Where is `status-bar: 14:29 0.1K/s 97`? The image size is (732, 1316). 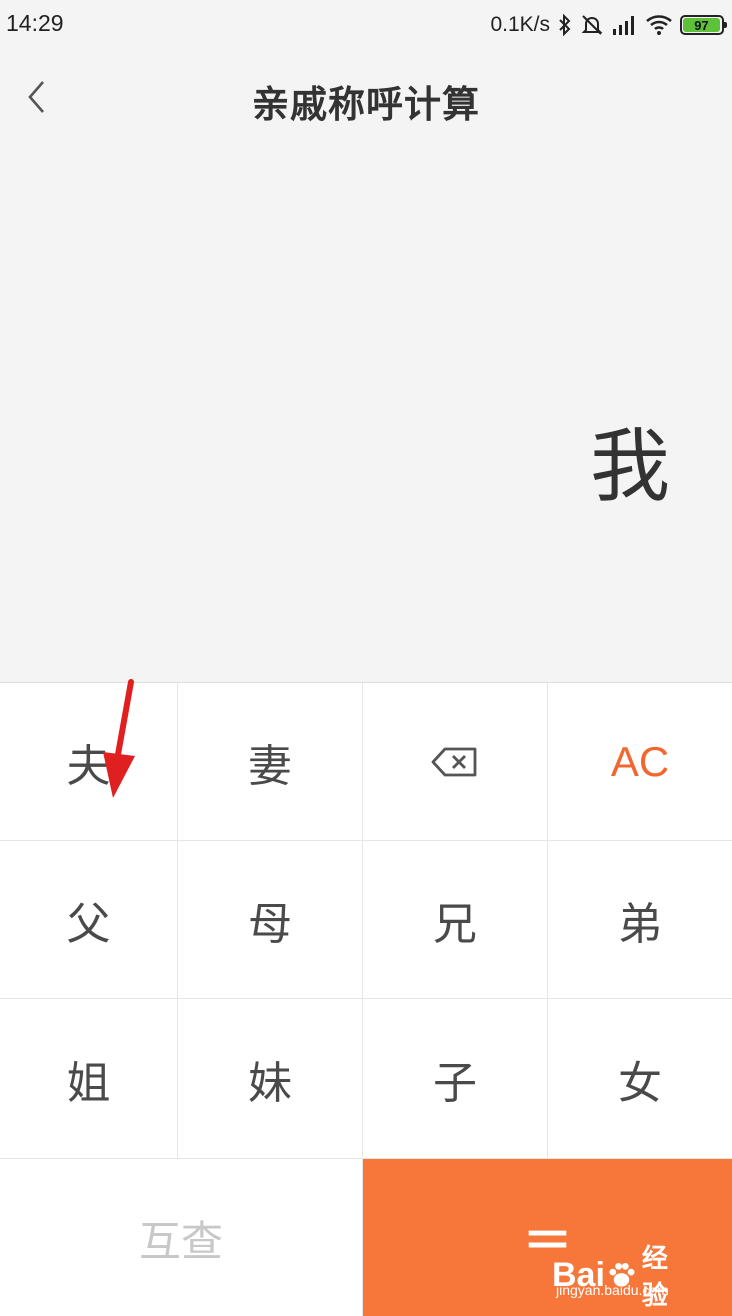
status-bar: 14:29 0.1K/s 97 is located at coordinates (366, 25).